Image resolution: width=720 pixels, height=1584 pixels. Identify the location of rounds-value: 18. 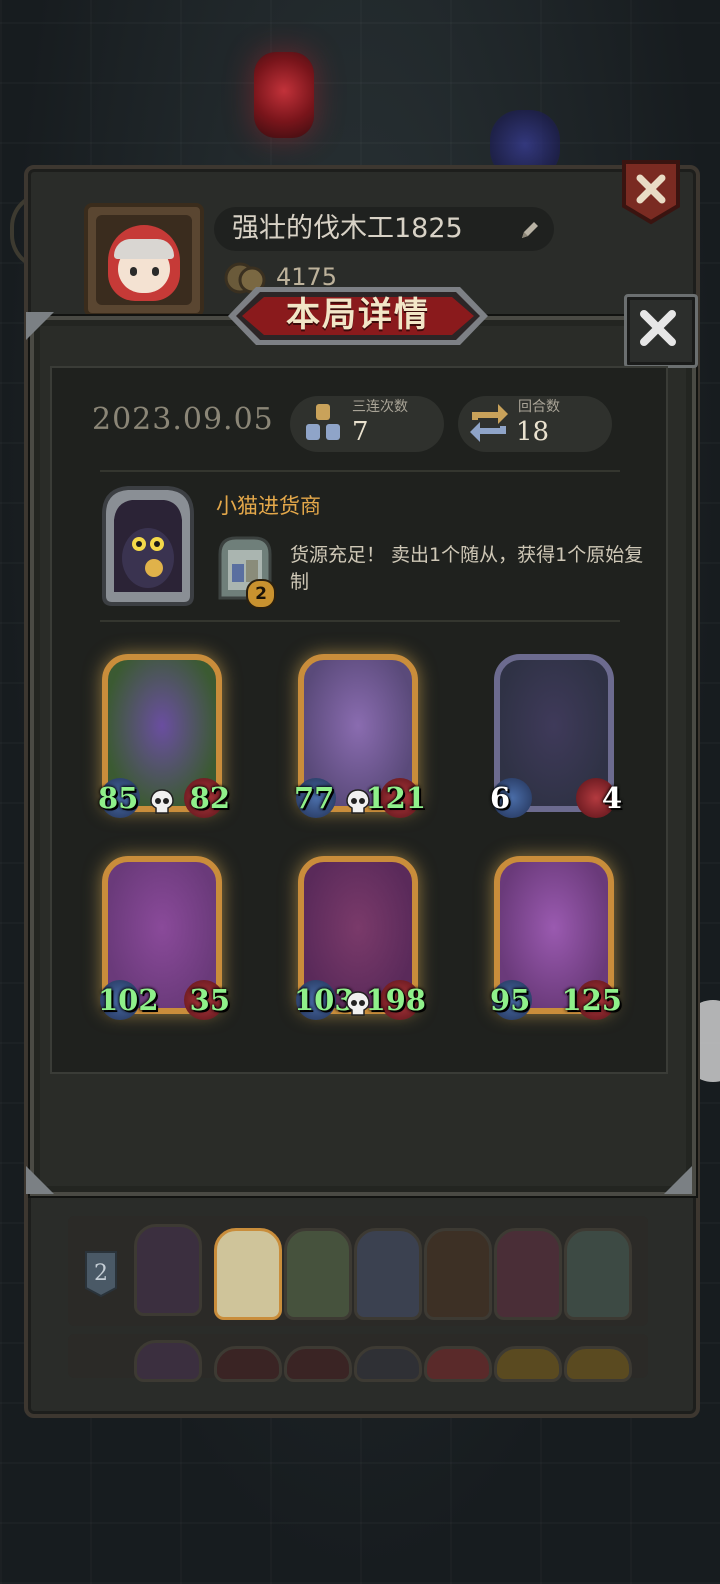
(533, 432).